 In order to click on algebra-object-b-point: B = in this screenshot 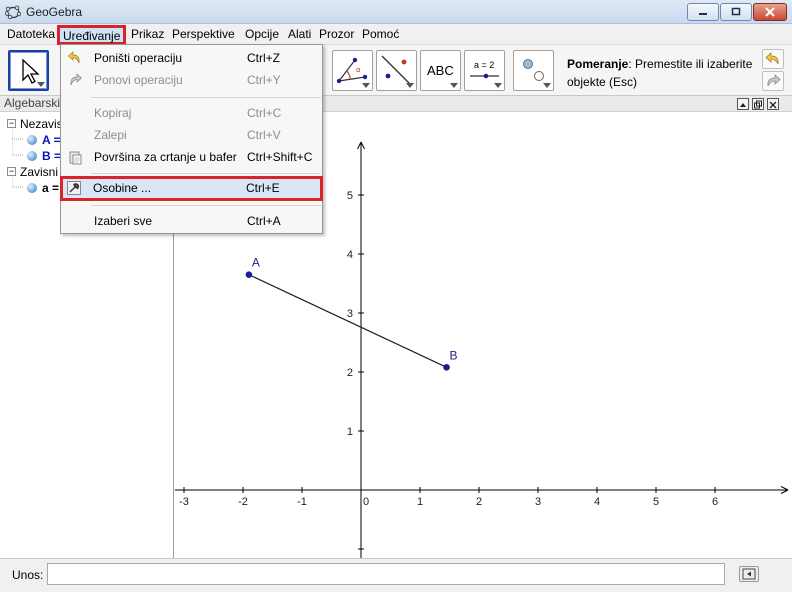, I will do `click(44, 156)`.